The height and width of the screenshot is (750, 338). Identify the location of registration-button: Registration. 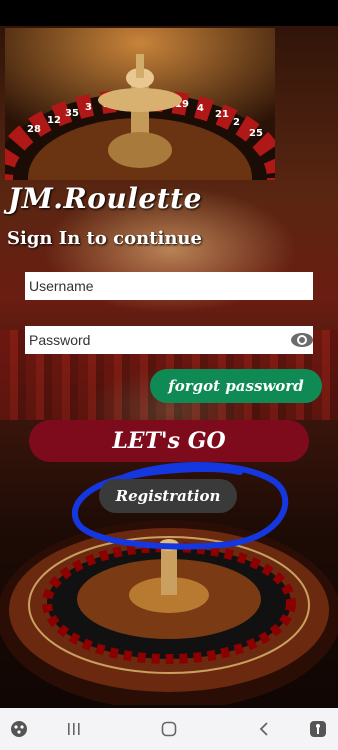
(168, 496).